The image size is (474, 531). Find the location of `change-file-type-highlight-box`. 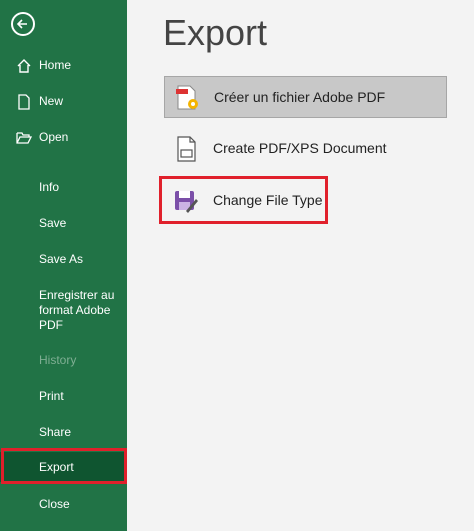

change-file-type-highlight-box is located at coordinates (243, 200).